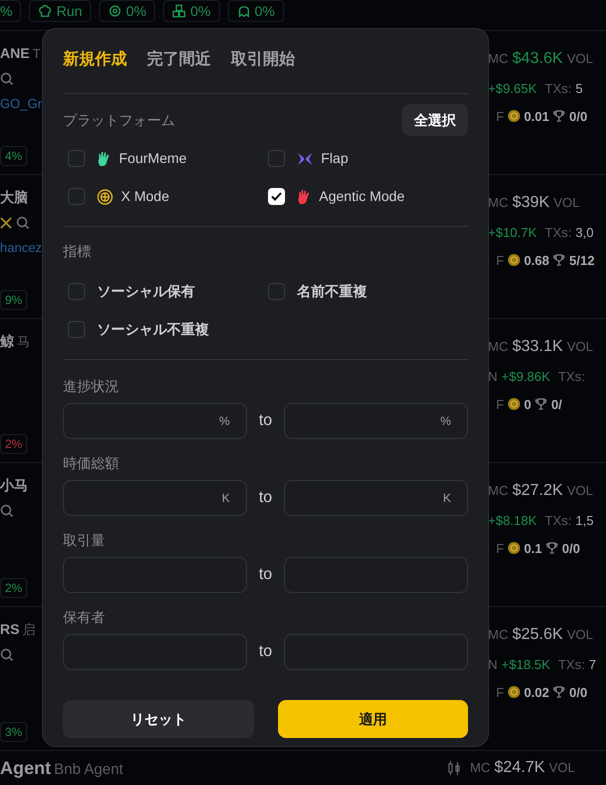  I want to click on hand-icon, so click(104, 158).